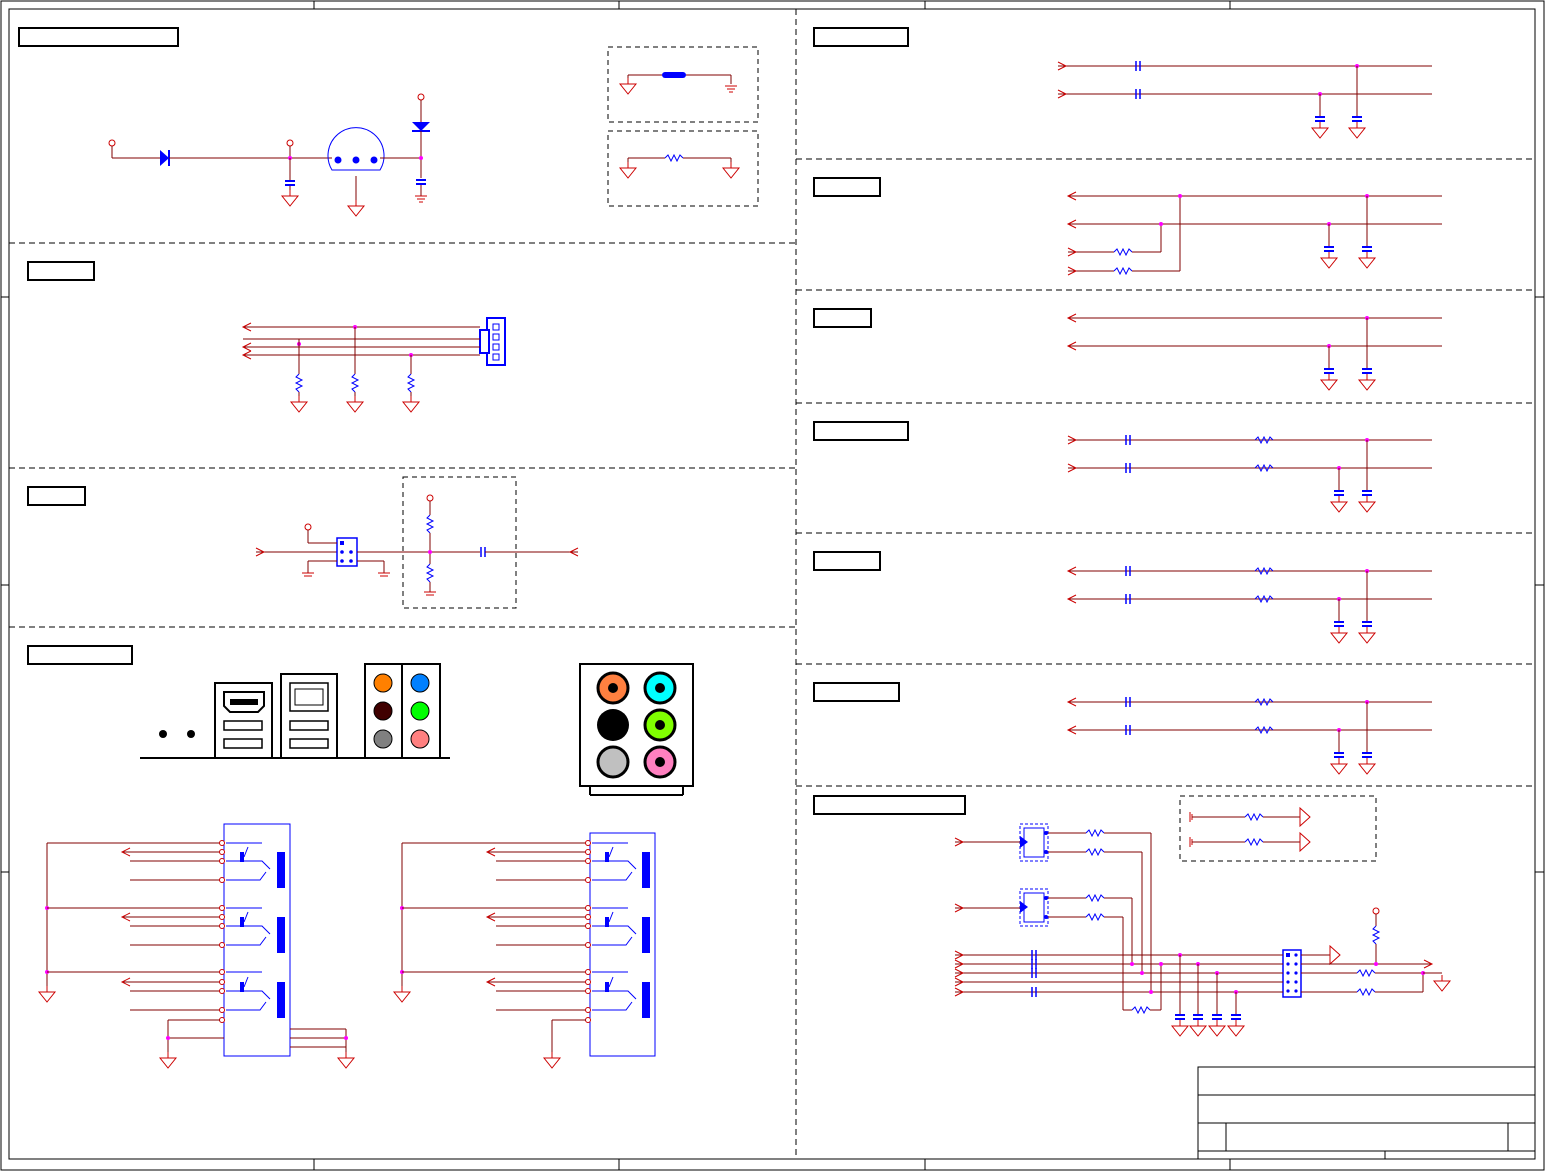 The height and width of the screenshot is (1175, 1545). What do you see at coordinates (164, 158) in the screenshot?
I see `diode-icon` at bounding box center [164, 158].